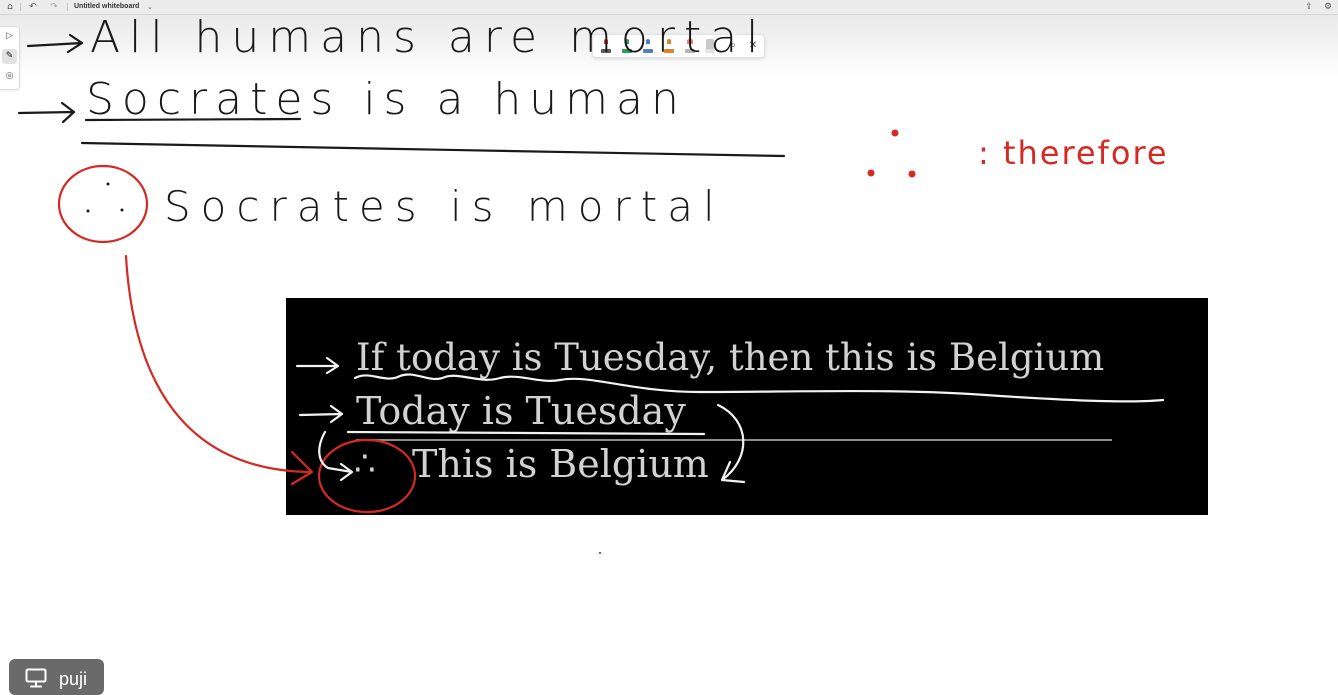 This screenshot has height=695, width=1338. What do you see at coordinates (386, 99) in the screenshot?
I see `handwritten-premise-2: Socrates is a human` at bounding box center [386, 99].